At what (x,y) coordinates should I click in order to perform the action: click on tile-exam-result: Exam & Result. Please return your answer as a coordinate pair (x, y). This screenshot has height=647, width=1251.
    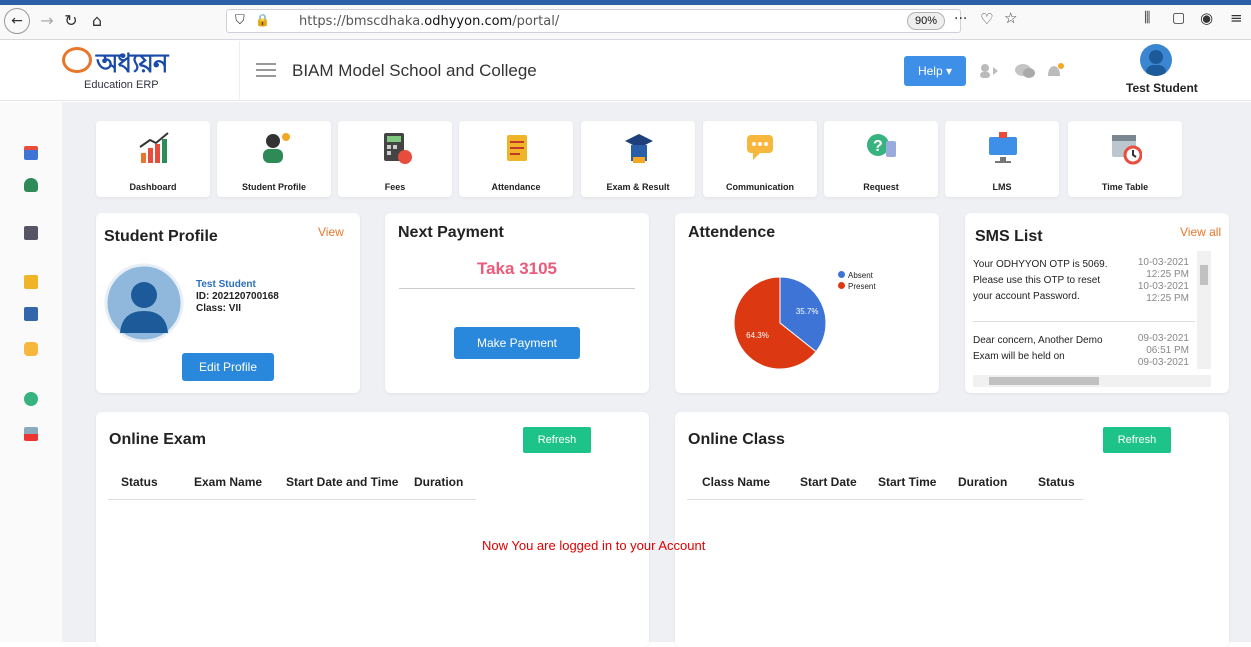
    Looking at the image, I should click on (638, 159).